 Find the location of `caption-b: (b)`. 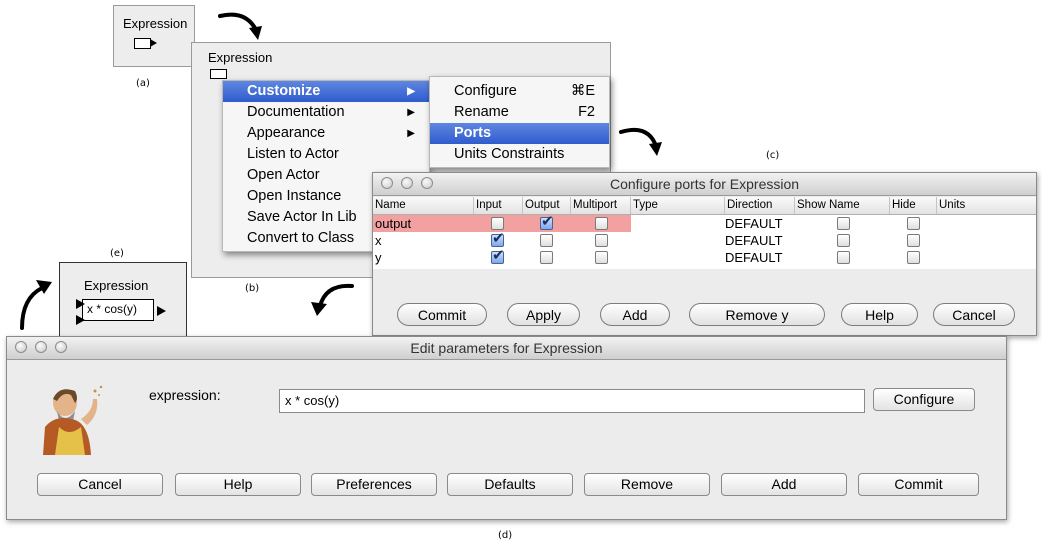

caption-b: (b) is located at coordinates (252, 288).